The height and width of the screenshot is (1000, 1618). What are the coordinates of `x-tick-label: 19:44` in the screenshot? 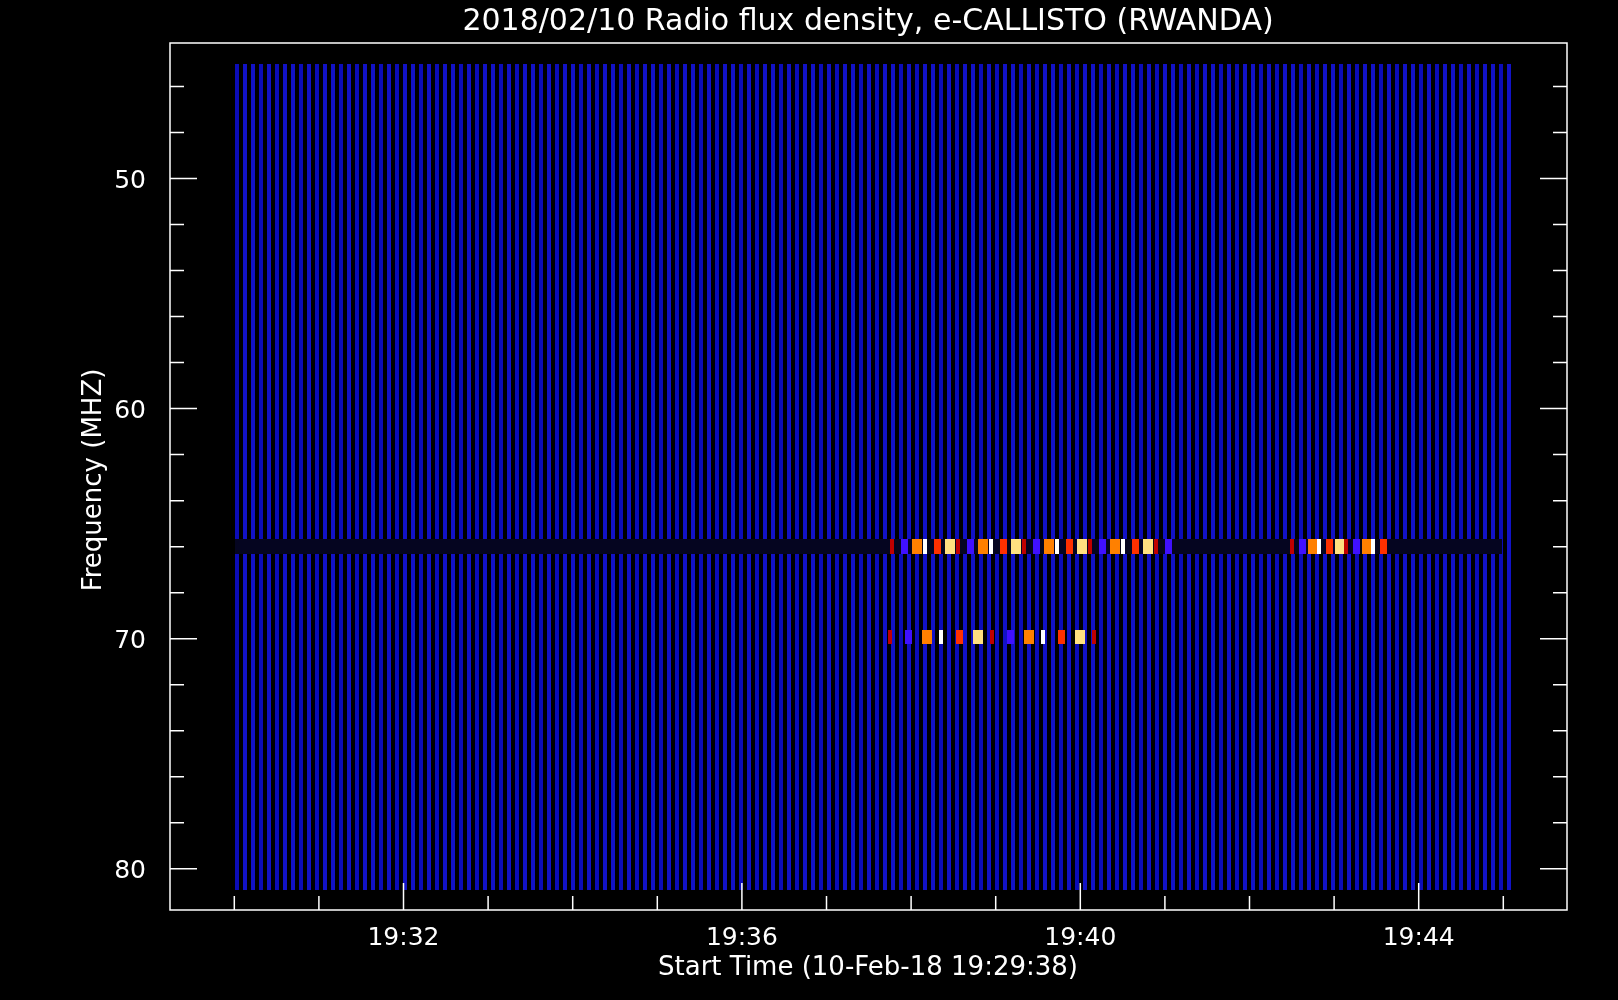 It's located at (1418, 936).